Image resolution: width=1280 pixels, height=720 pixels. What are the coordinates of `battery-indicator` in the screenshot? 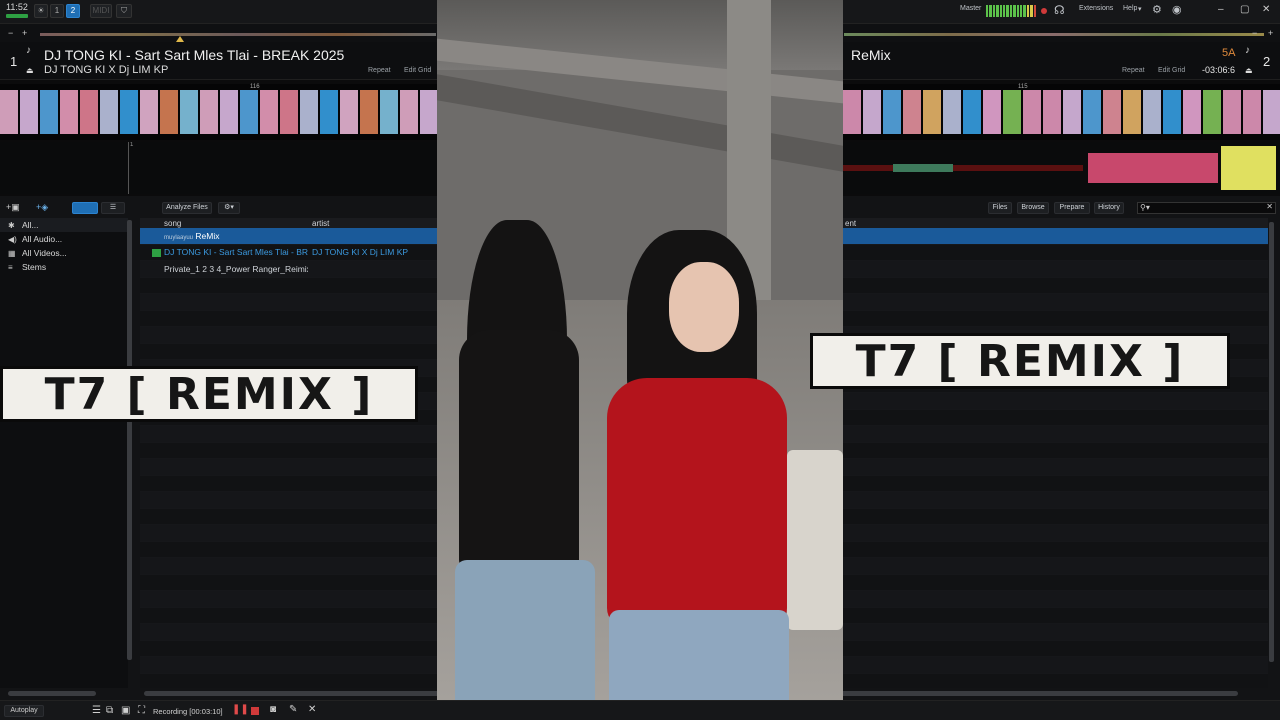 It's located at (17, 16).